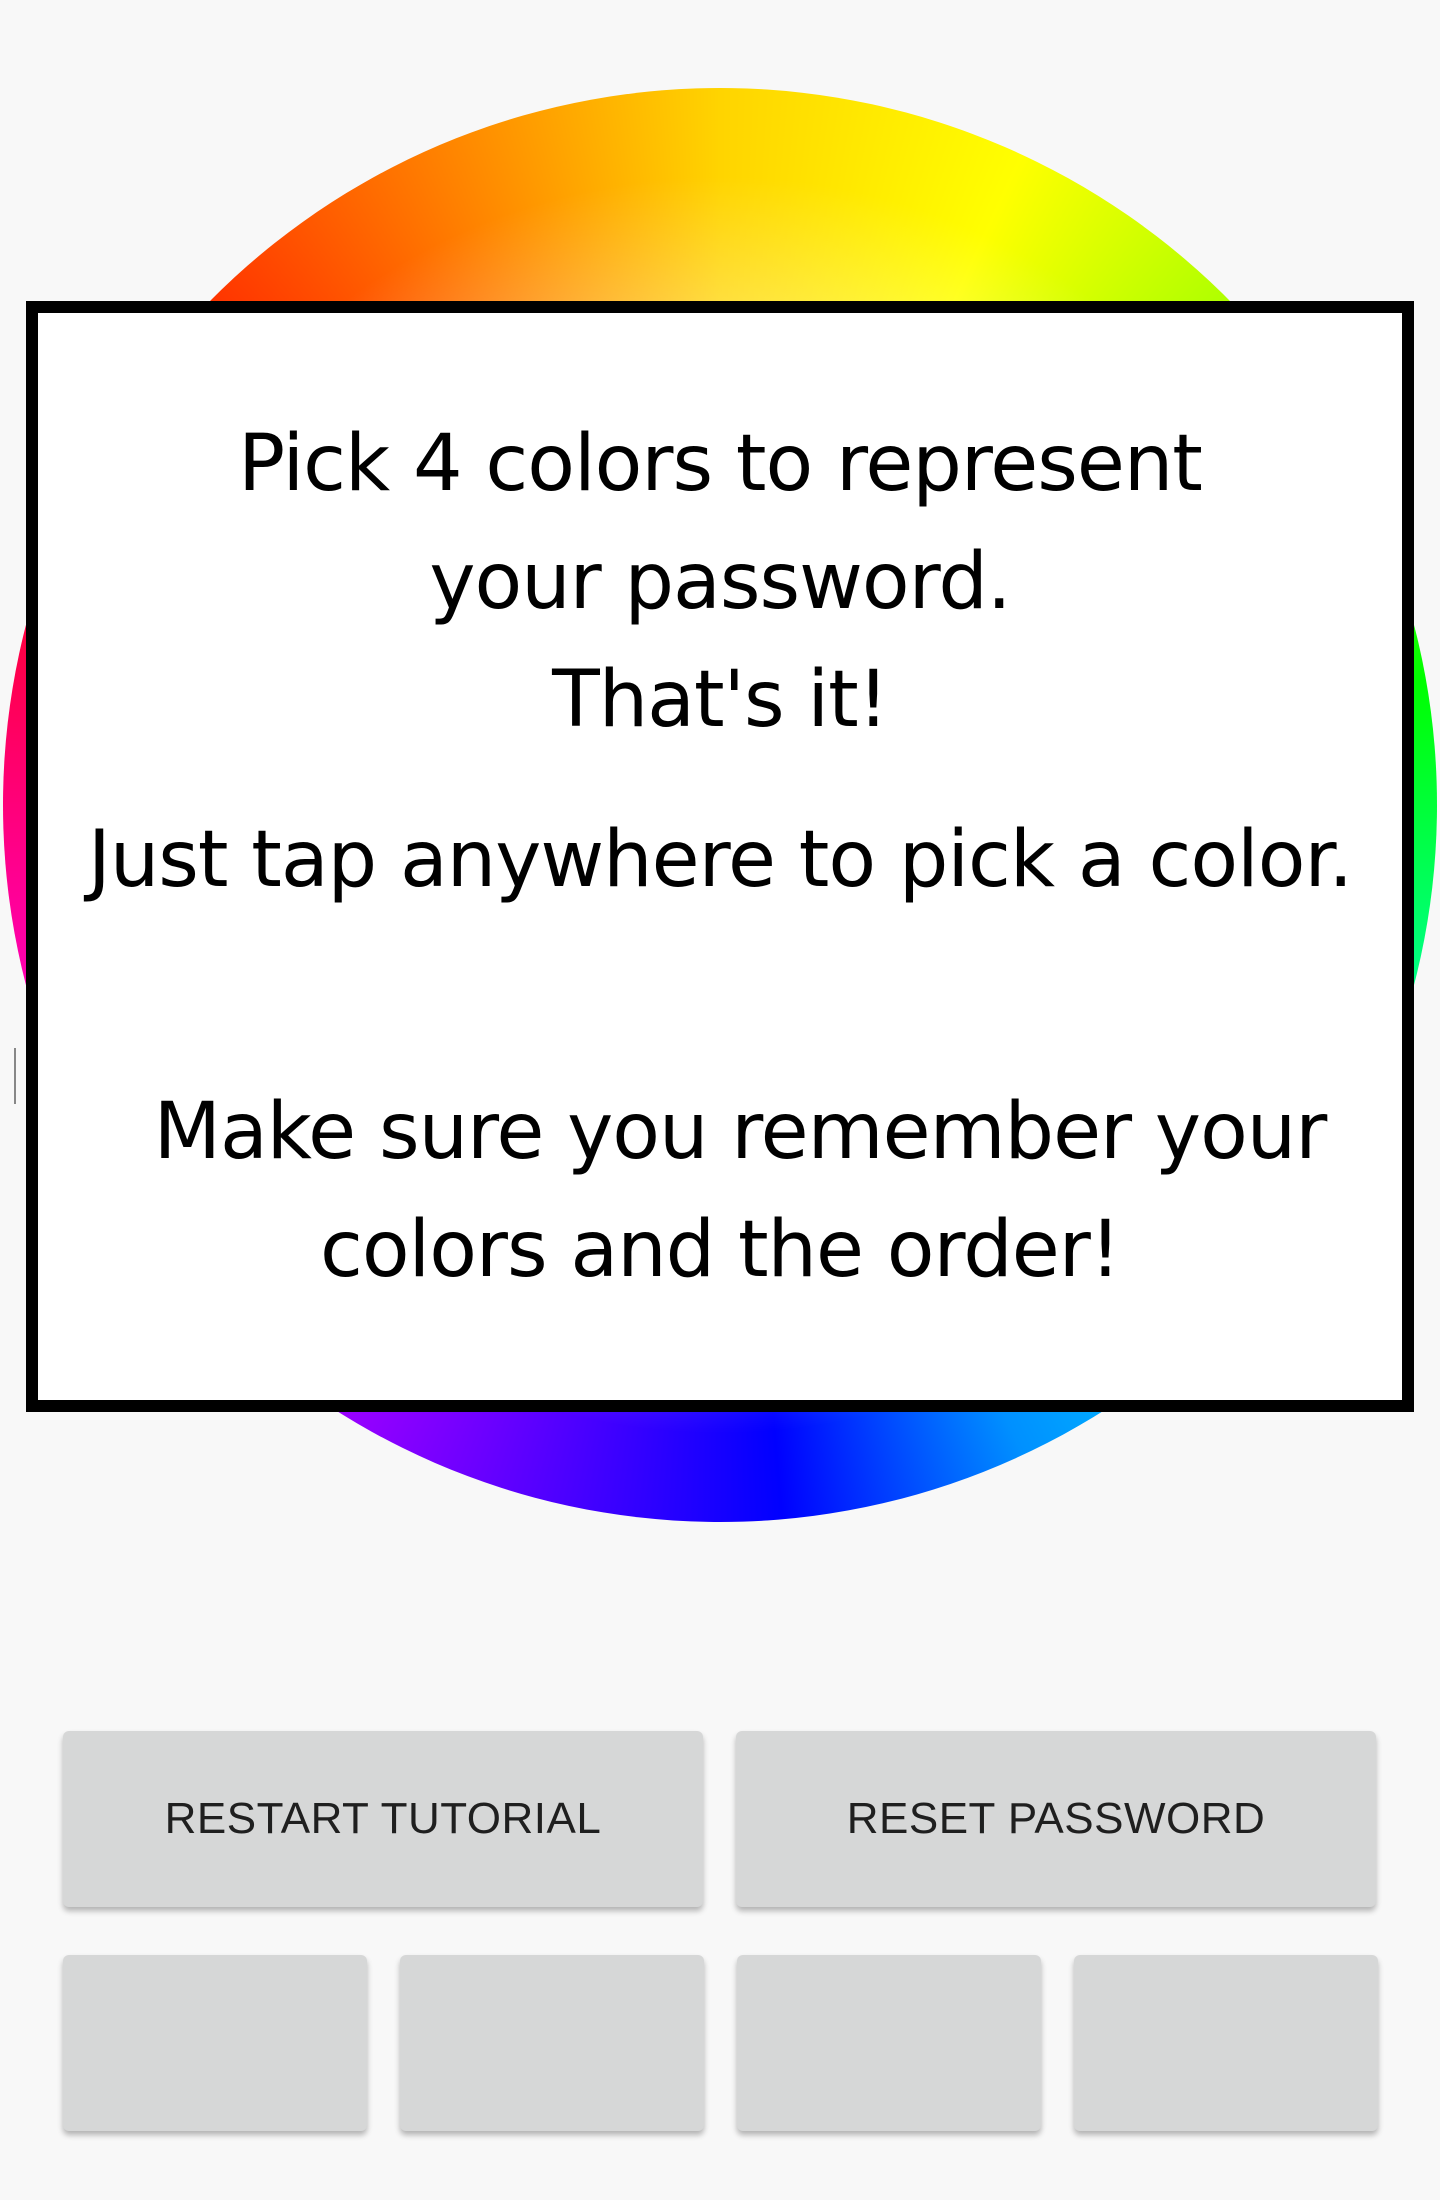 The height and width of the screenshot is (2200, 1440). Describe the element at coordinates (15, 1076) in the screenshot. I see `edge-marker` at that location.